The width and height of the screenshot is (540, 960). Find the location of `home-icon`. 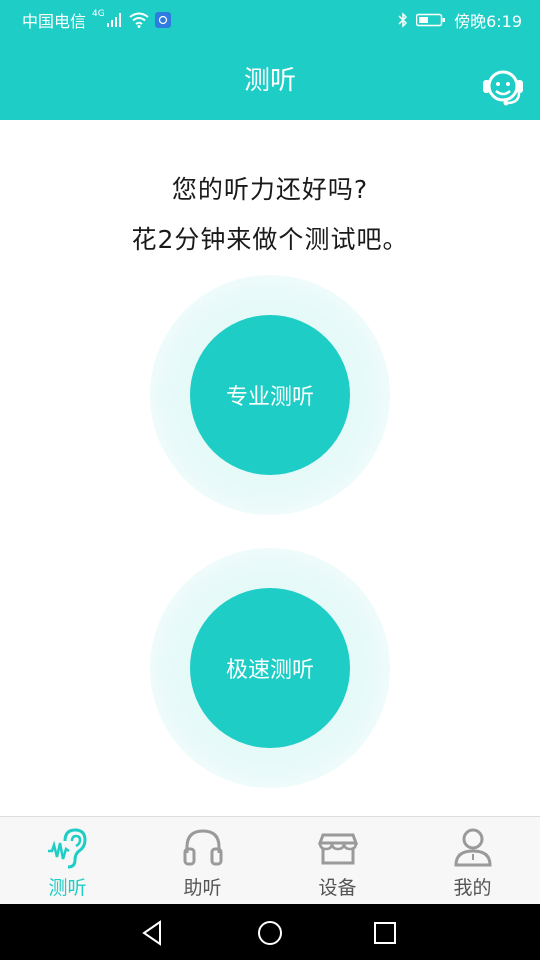

home-icon is located at coordinates (270, 933).